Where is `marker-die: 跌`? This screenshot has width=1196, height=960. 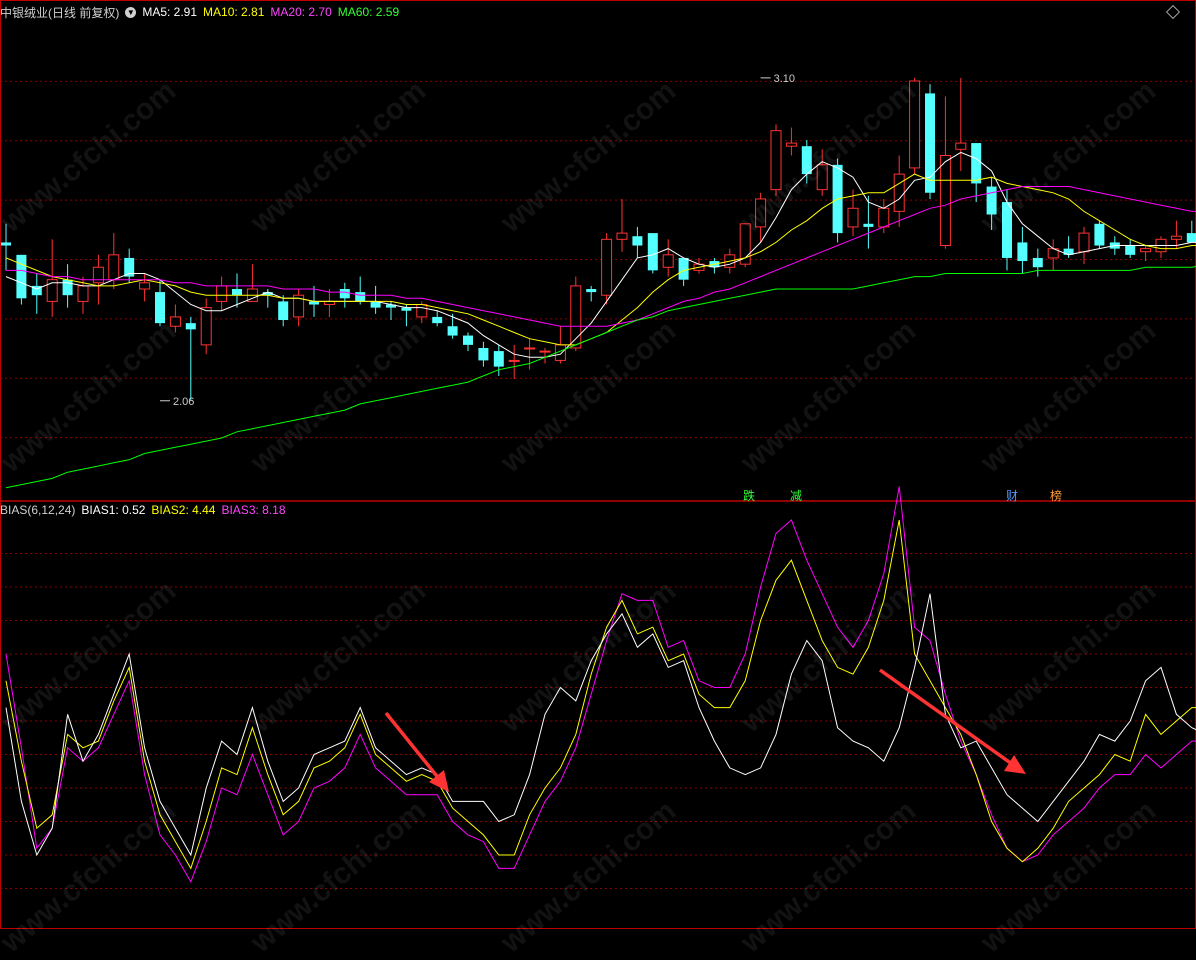 marker-die: 跌 is located at coordinates (749, 495).